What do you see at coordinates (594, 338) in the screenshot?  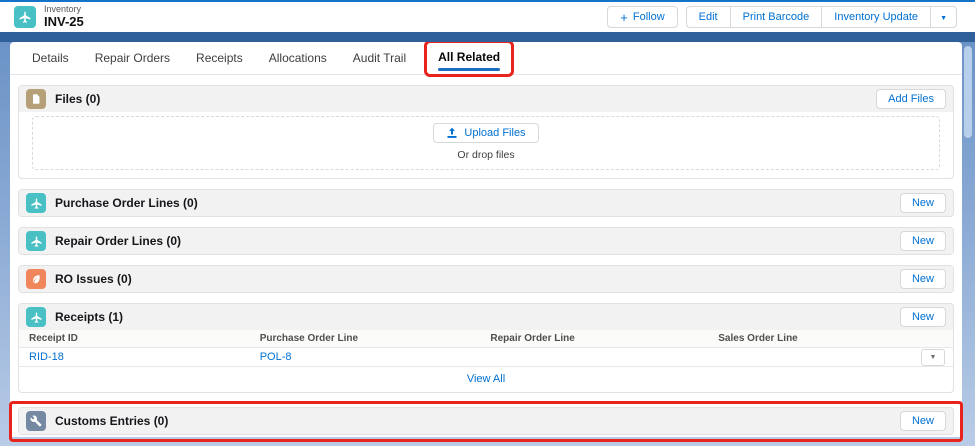 I see `column-repair-order-line: Repair Order Line` at bounding box center [594, 338].